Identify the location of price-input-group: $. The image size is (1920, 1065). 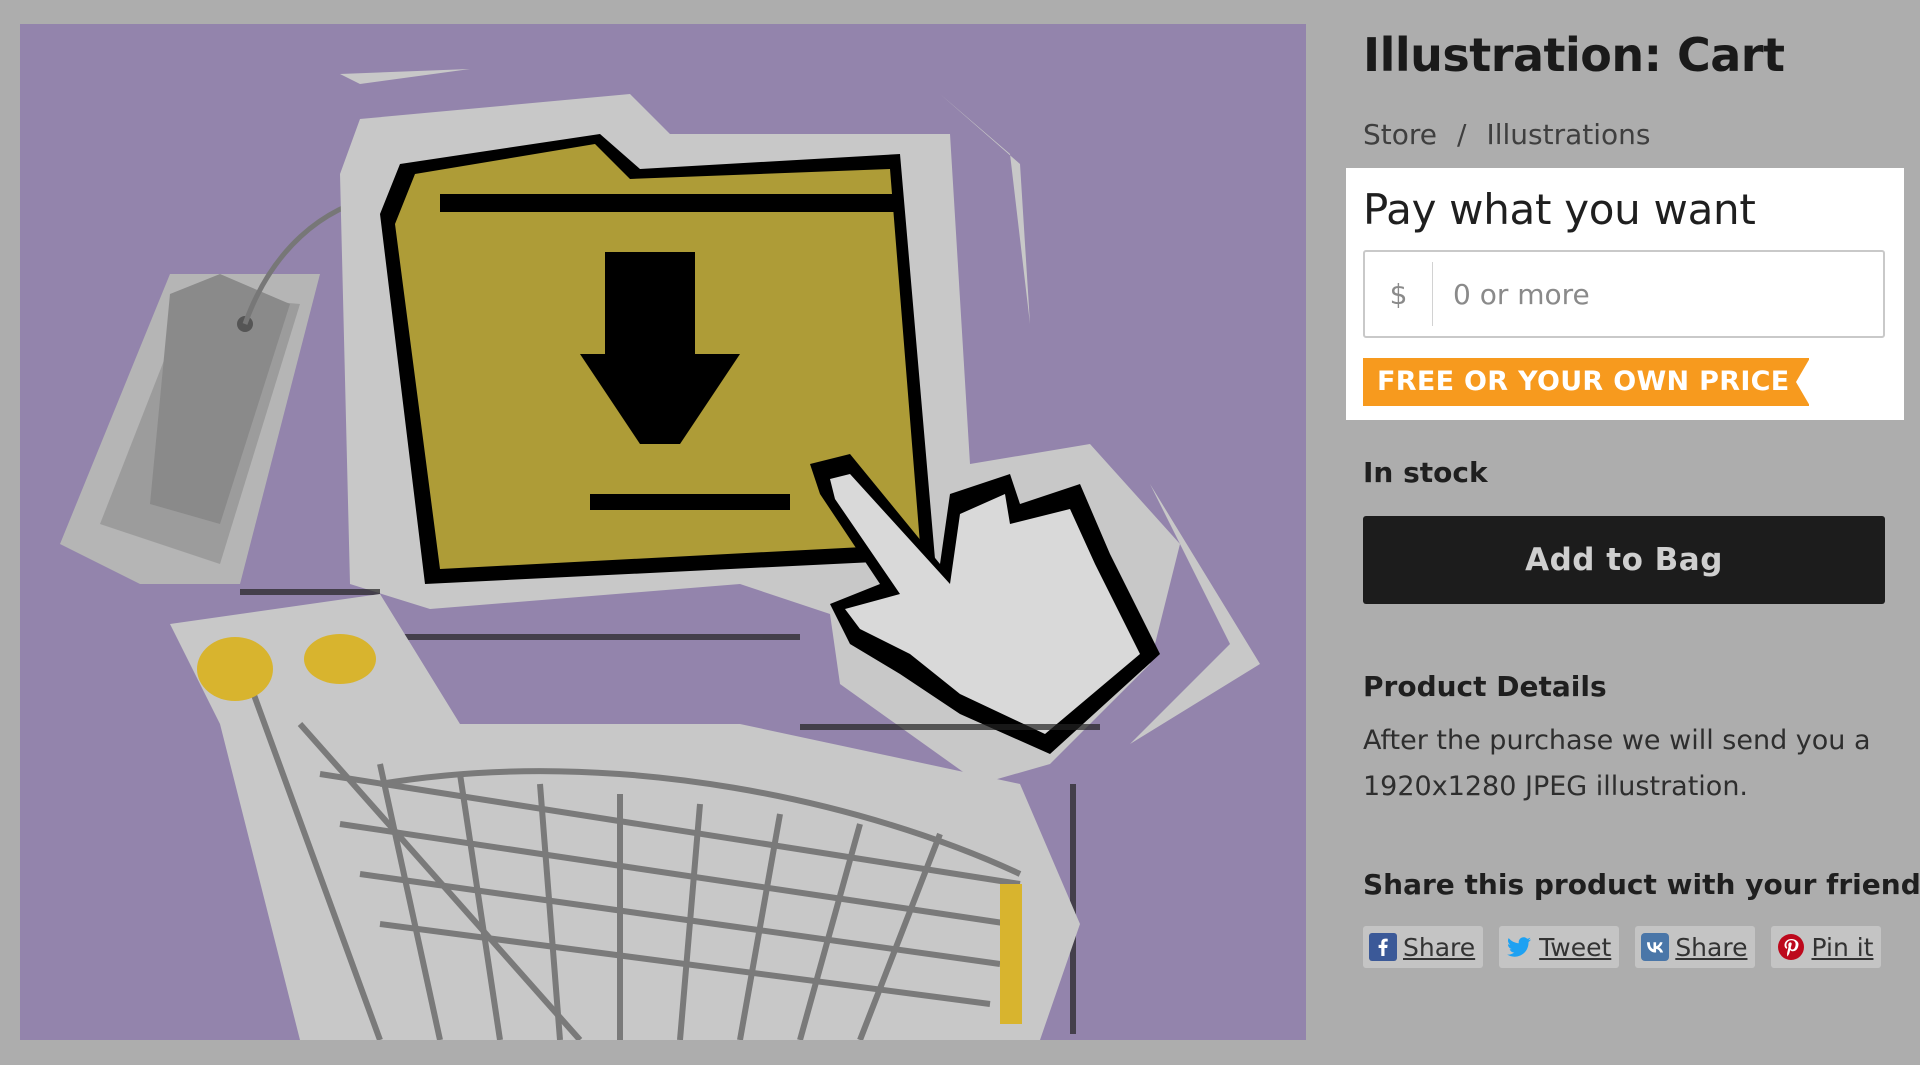
(1624, 294).